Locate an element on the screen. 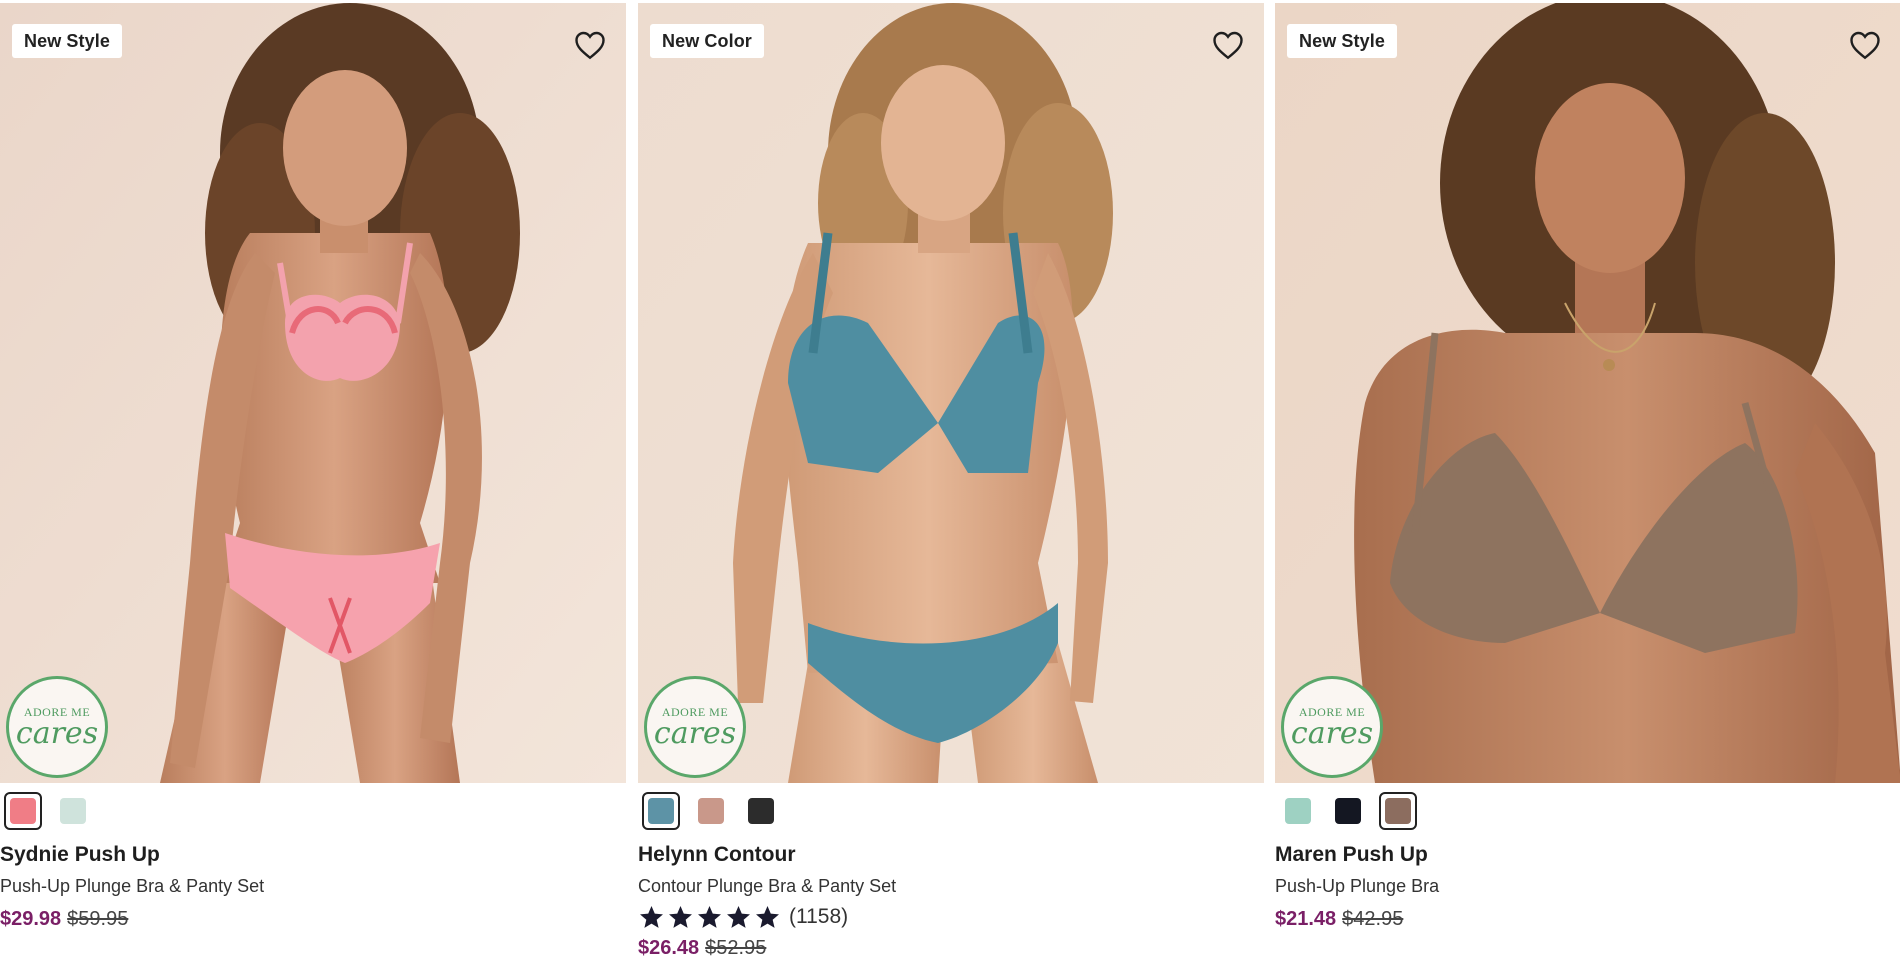  product-subtitle: Push-Up Plunge Bra is located at coordinates (1357, 886).